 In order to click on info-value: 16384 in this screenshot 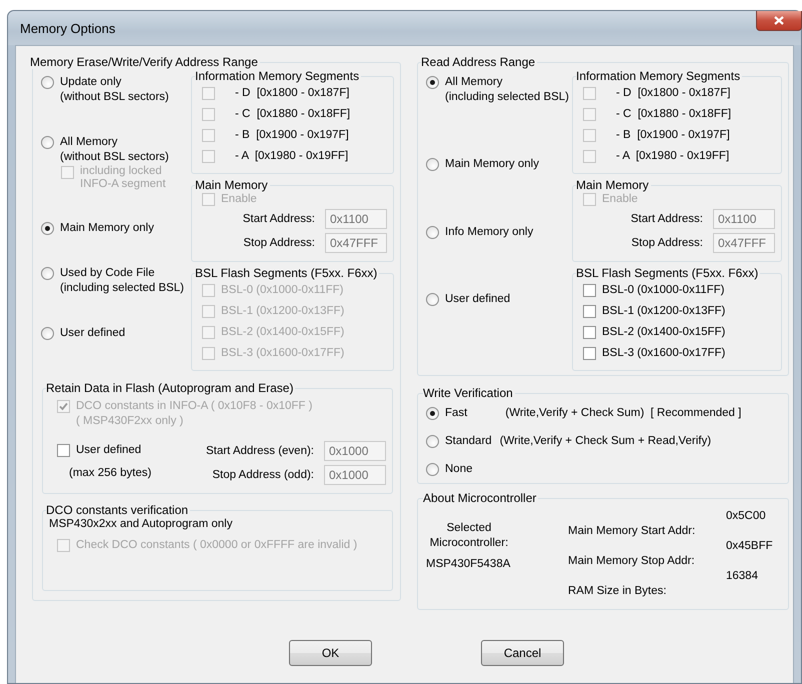, I will do `click(742, 576)`.